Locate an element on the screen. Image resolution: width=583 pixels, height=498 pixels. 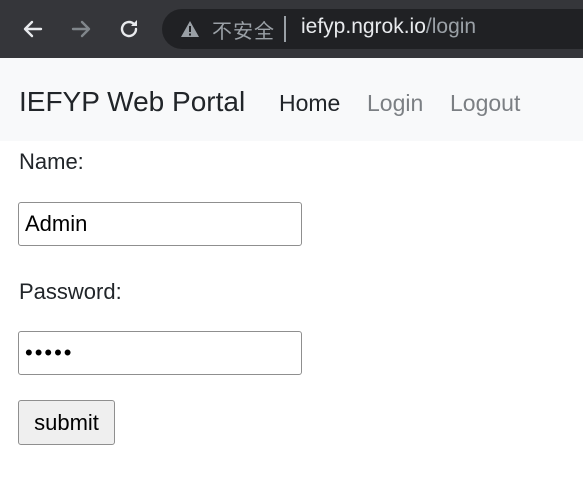
back-button is located at coordinates (33, 29).